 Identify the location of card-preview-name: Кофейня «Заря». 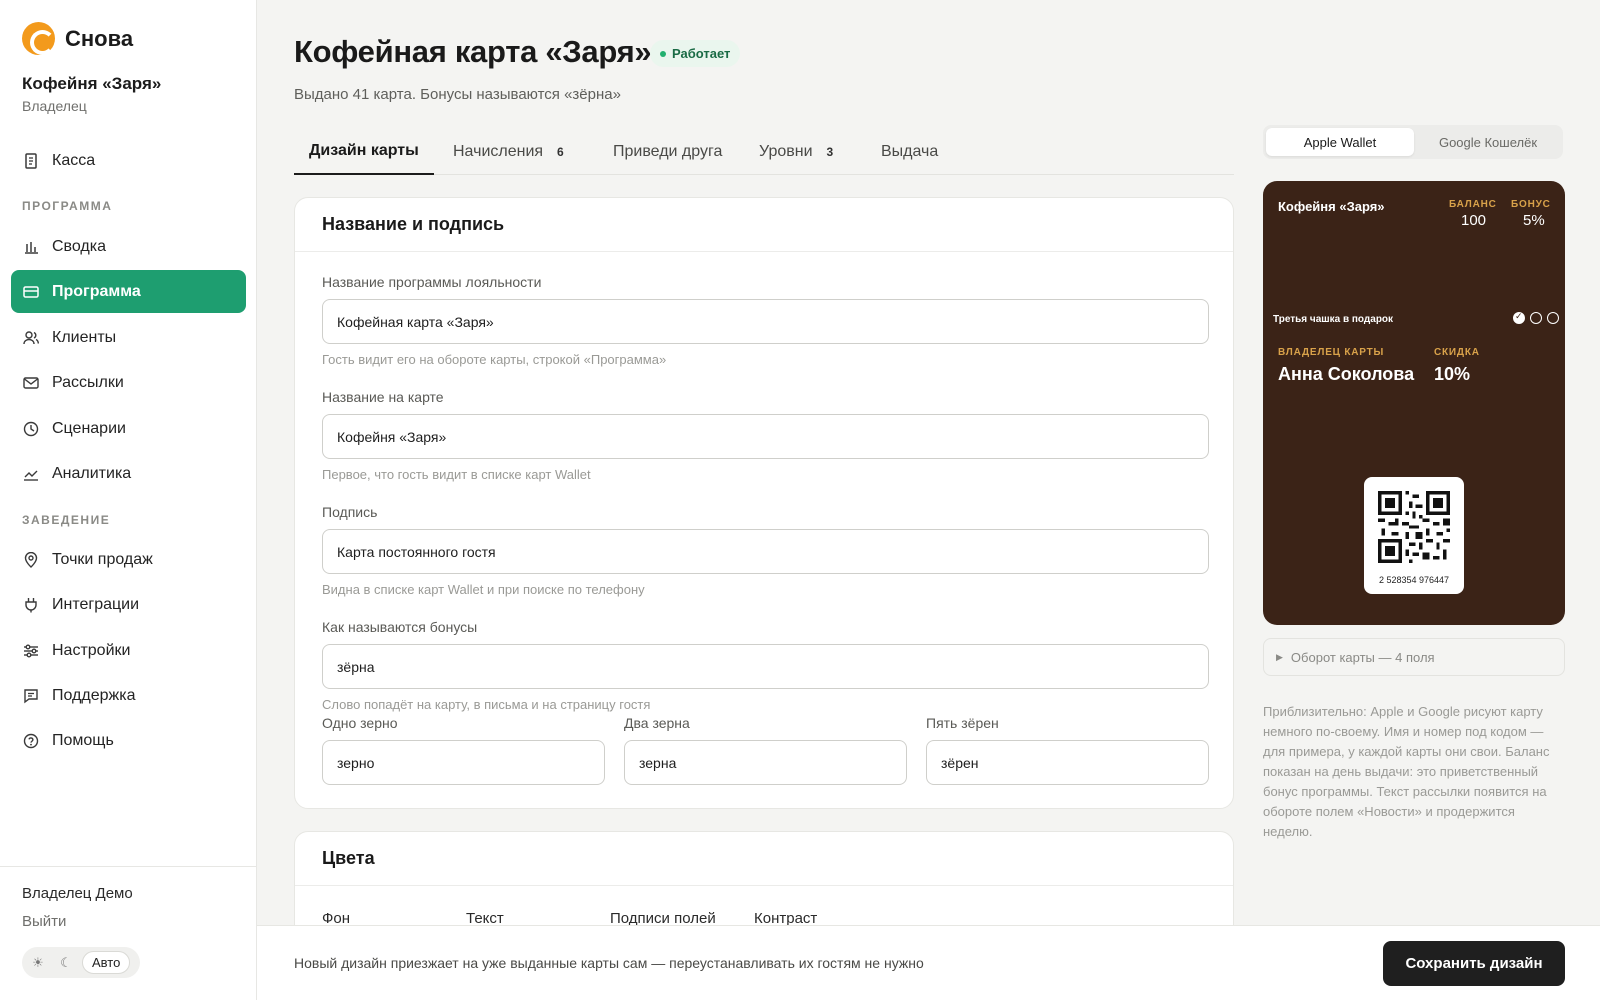
(1331, 206).